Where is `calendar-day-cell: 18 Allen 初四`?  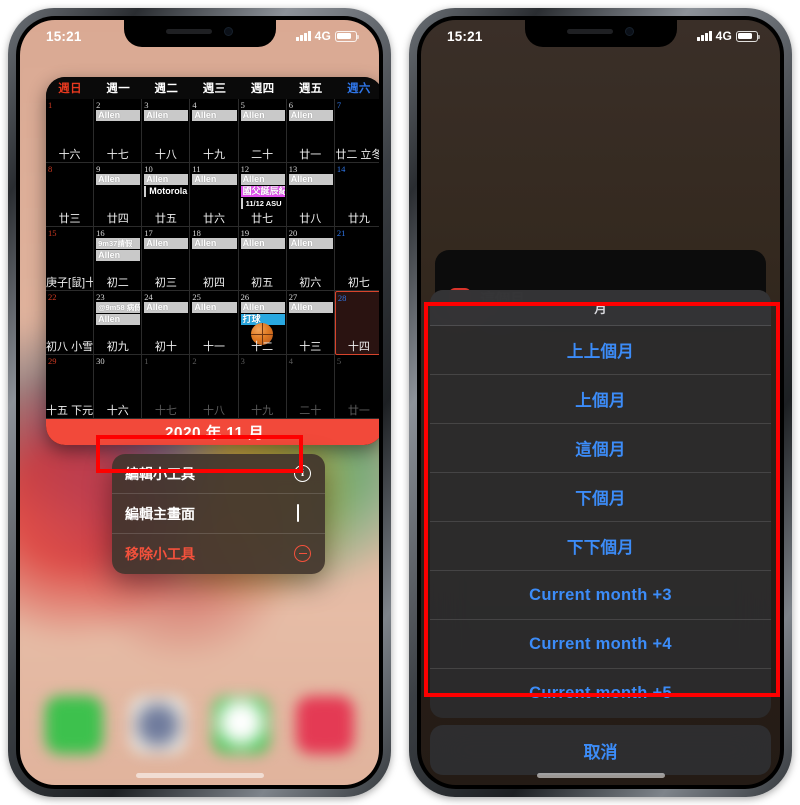 calendar-day-cell: 18 Allen 初四 is located at coordinates (214, 259).